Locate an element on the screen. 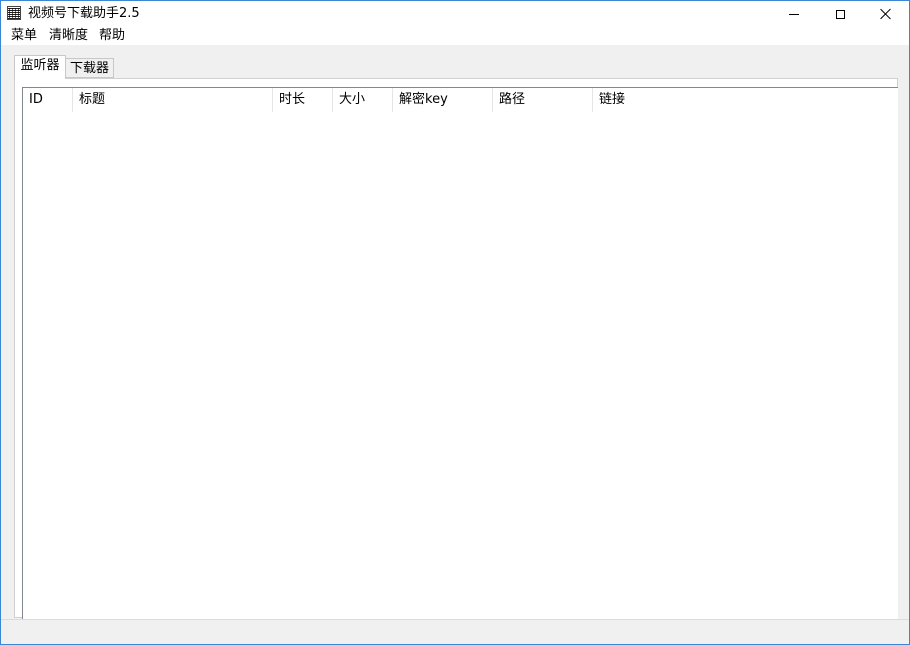  column-header-duration: 时长 is located at coordinates (303, 100).